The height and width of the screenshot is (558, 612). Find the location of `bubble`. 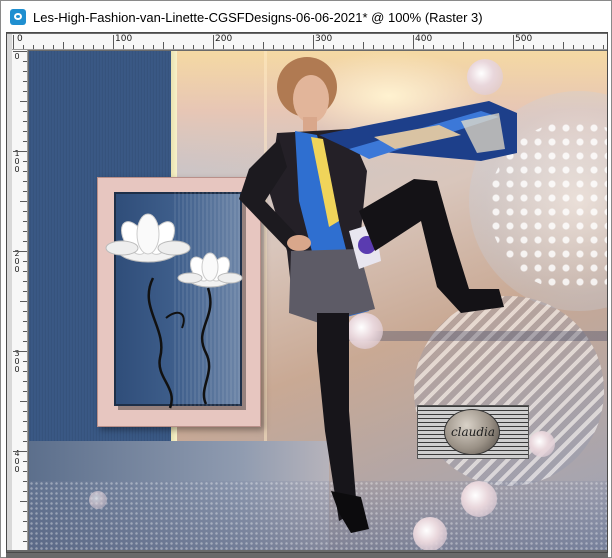

bubble is located at coordinates (98, 500).